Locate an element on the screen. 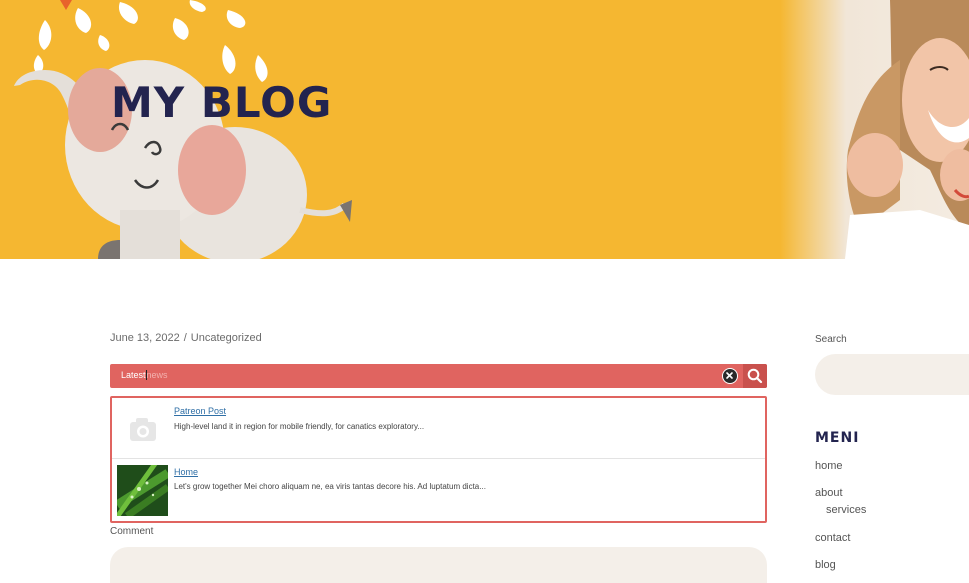 The height and width of the screenshot is (583, 969). girl-photo is located at coordinates (874, 129).